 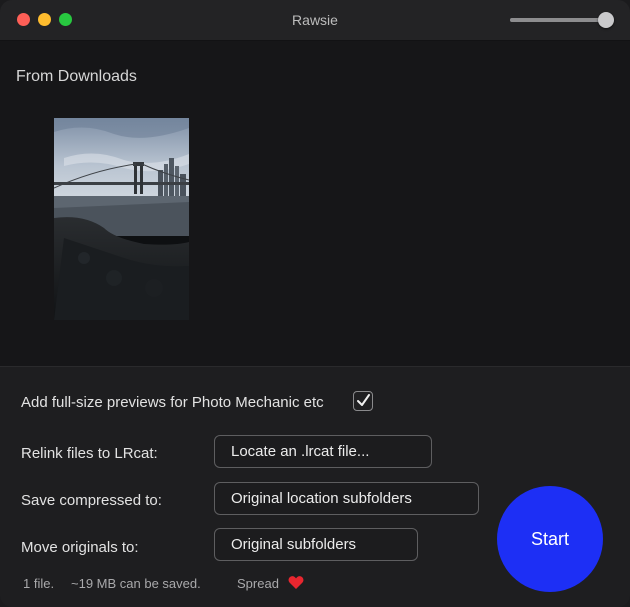 What do you see at coordinates (136, 583) in the screenshot?
I see `savings-estimate: ~19 MB can be saved.` at bounding box center [136, 583].